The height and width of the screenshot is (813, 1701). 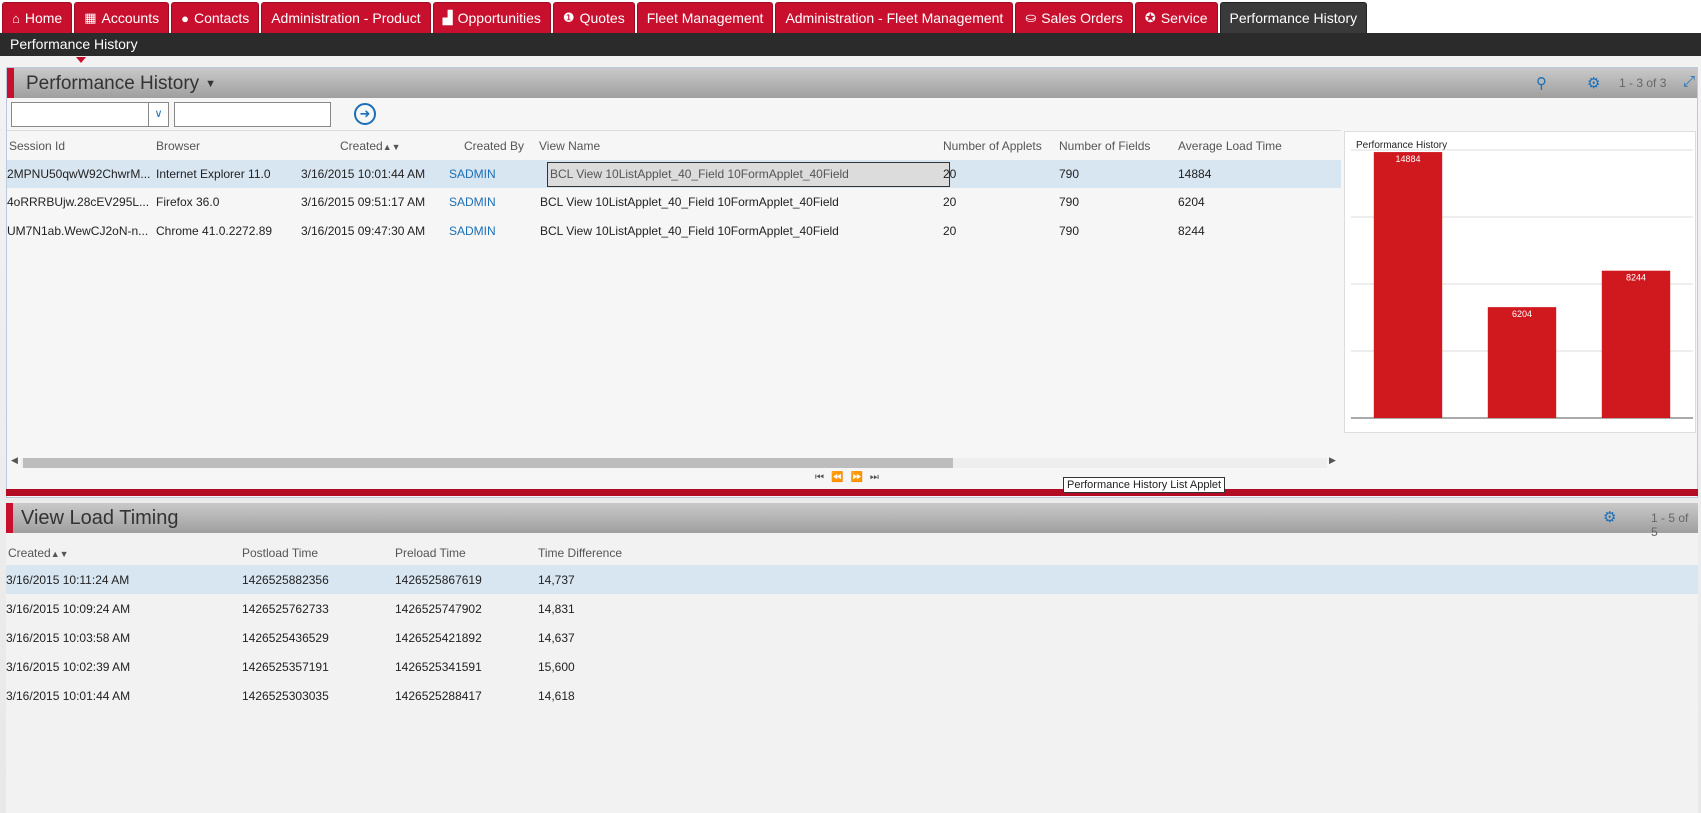 What do you see at coordinates (252, 114) in the screenshot?
I see `query-value-input` at bounding box center [252, 114].